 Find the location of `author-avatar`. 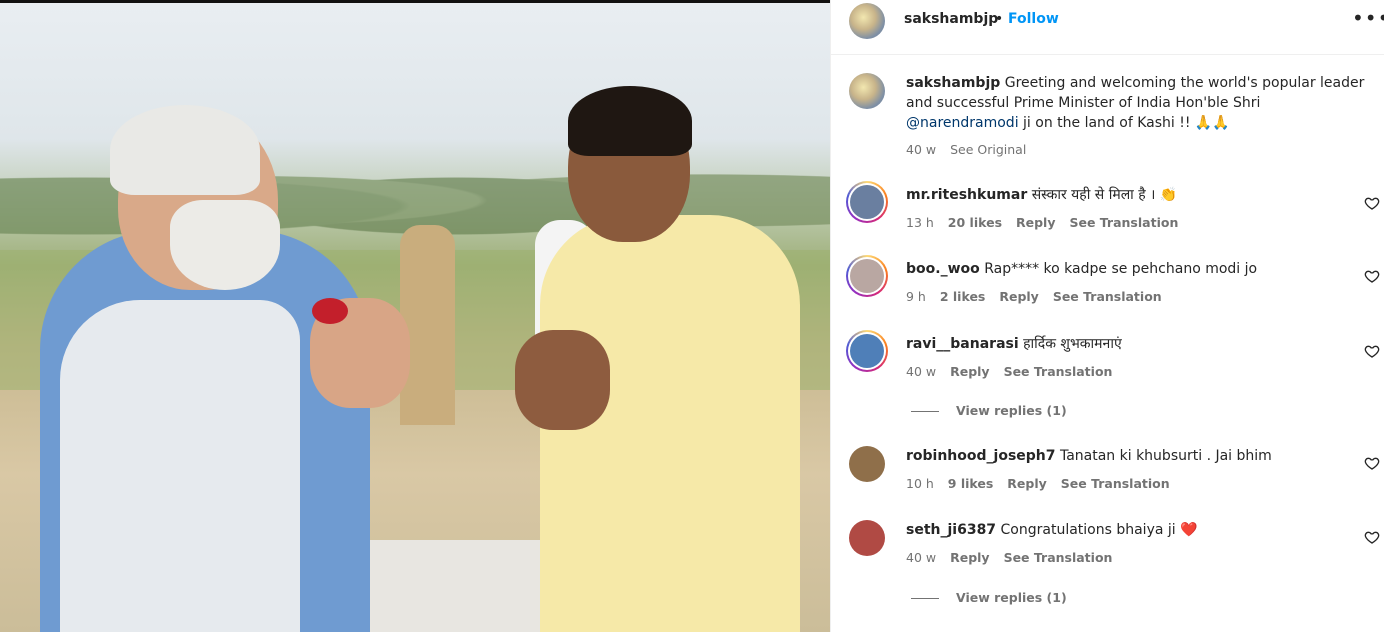

author-avatar is located at coordinates (867, 21).